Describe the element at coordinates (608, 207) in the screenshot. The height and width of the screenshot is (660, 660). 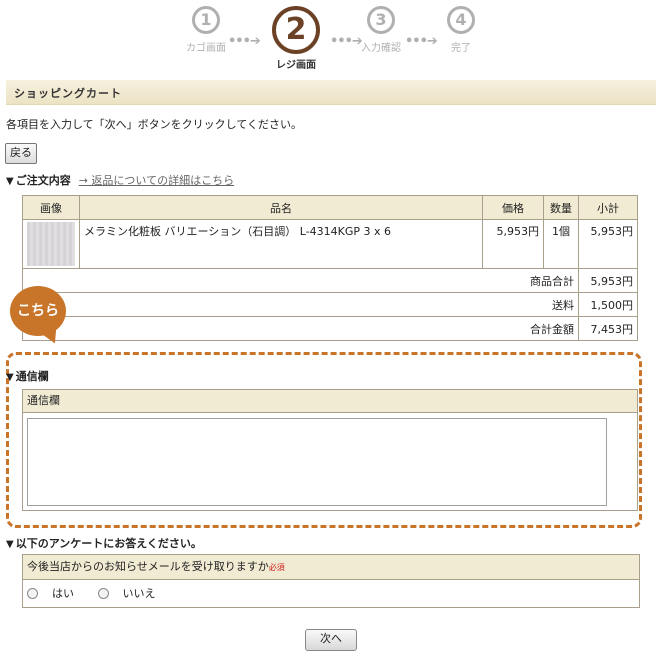
I see `col-header-subtotal: 小計` at that location.